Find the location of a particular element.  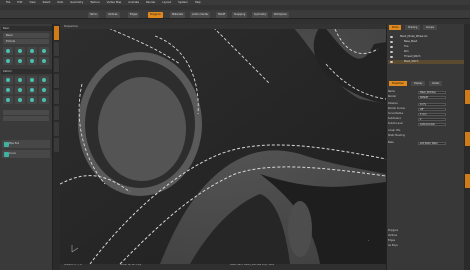

deform-tool-12-icon is located at coordinates (44, 100).